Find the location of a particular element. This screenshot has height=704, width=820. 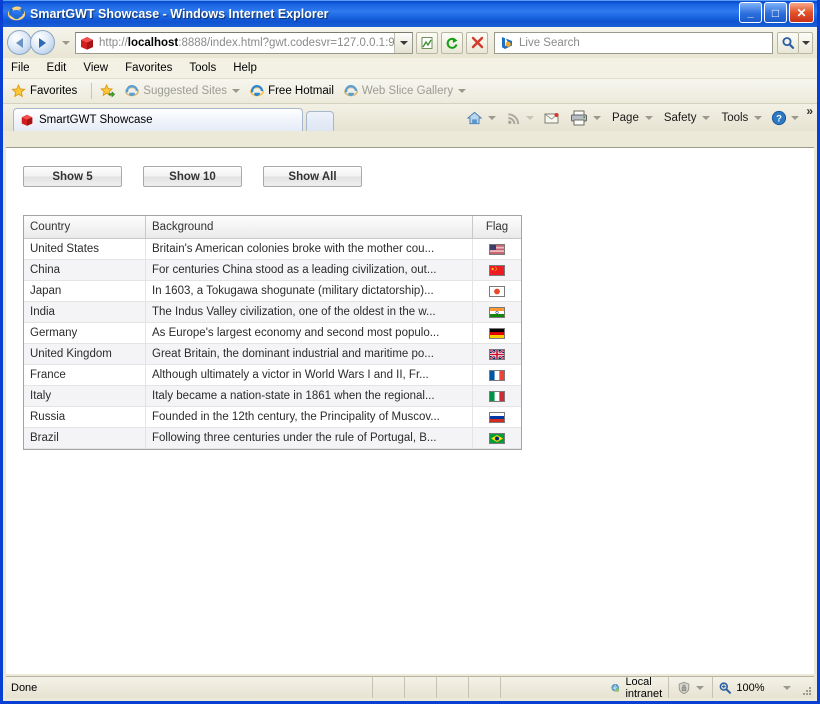

ie-icon is located at coordinates (257, 91).